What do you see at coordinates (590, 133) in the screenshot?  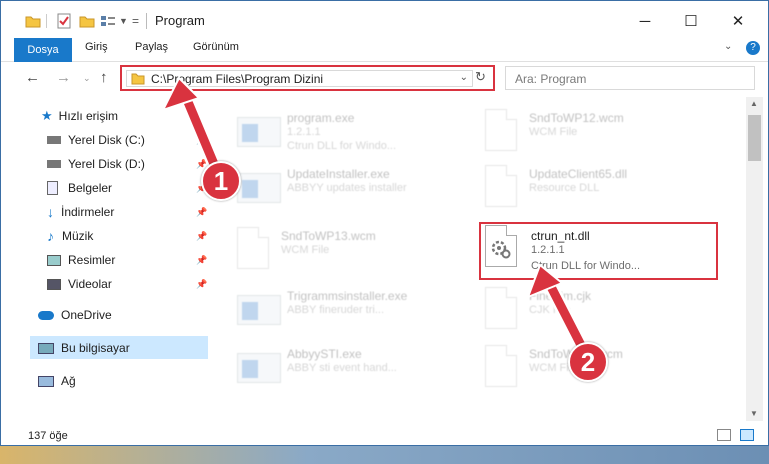 I see `file-item: SndToWP12.wcm WCM File` at bounding box center [590, 133].